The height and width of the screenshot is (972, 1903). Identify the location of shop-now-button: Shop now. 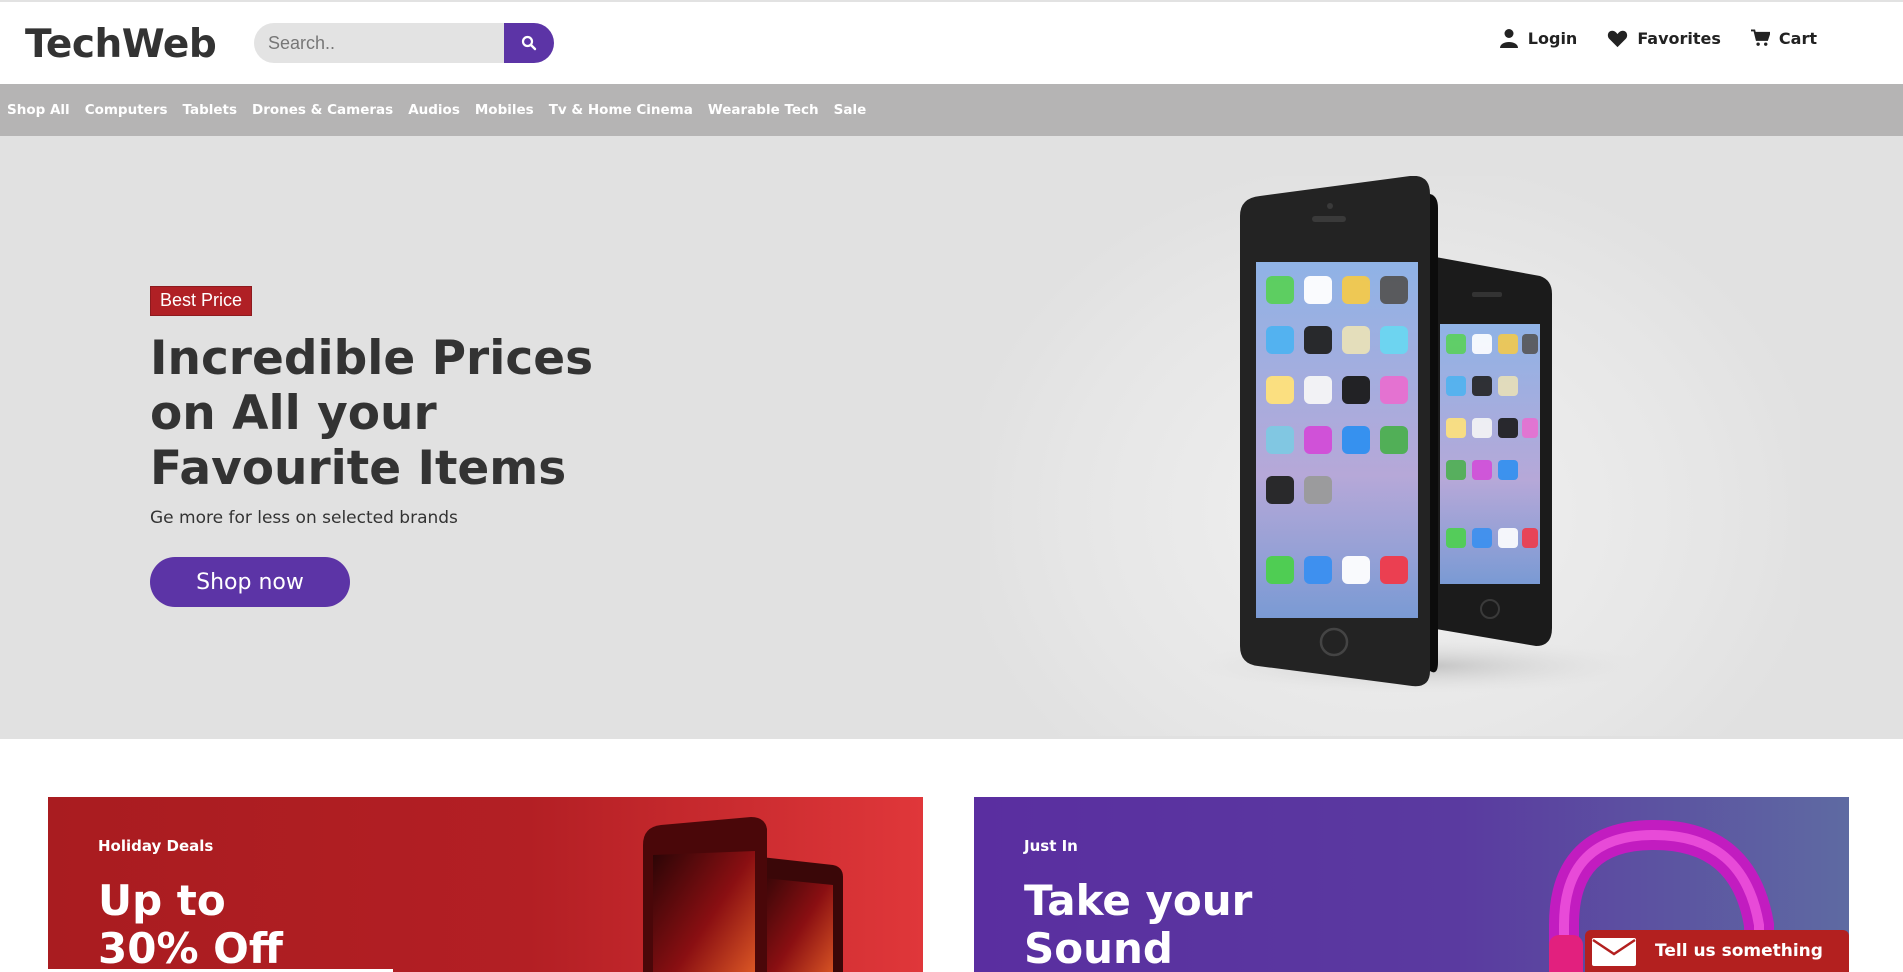
(250, 582).